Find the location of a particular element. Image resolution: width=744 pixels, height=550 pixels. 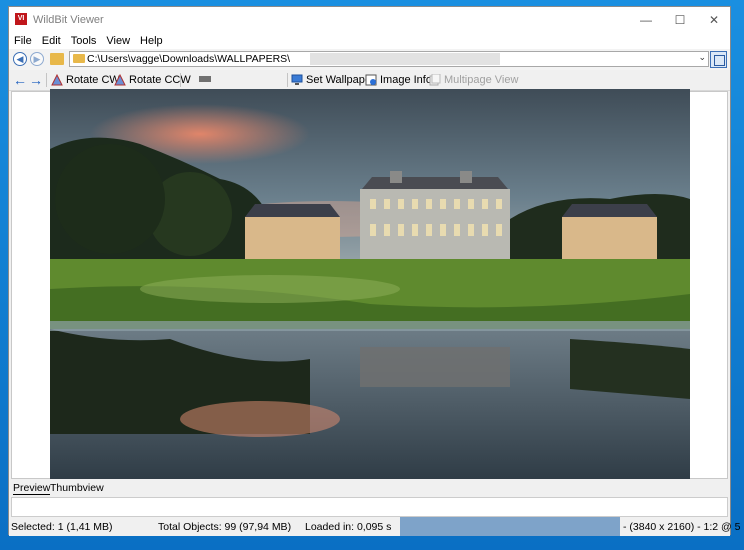

window-title: WildBit Viewer is located at coordinates (68, 20).